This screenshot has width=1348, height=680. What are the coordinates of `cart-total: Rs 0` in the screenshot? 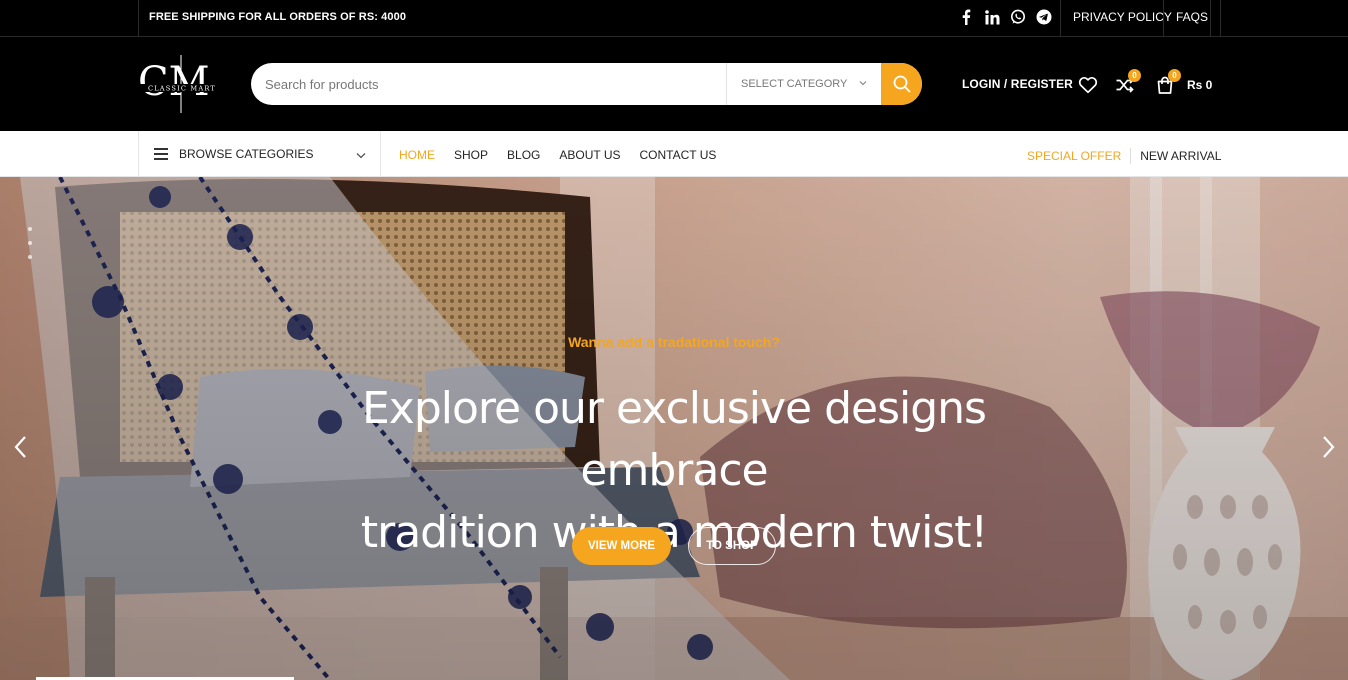 It's located at (1199, 85).